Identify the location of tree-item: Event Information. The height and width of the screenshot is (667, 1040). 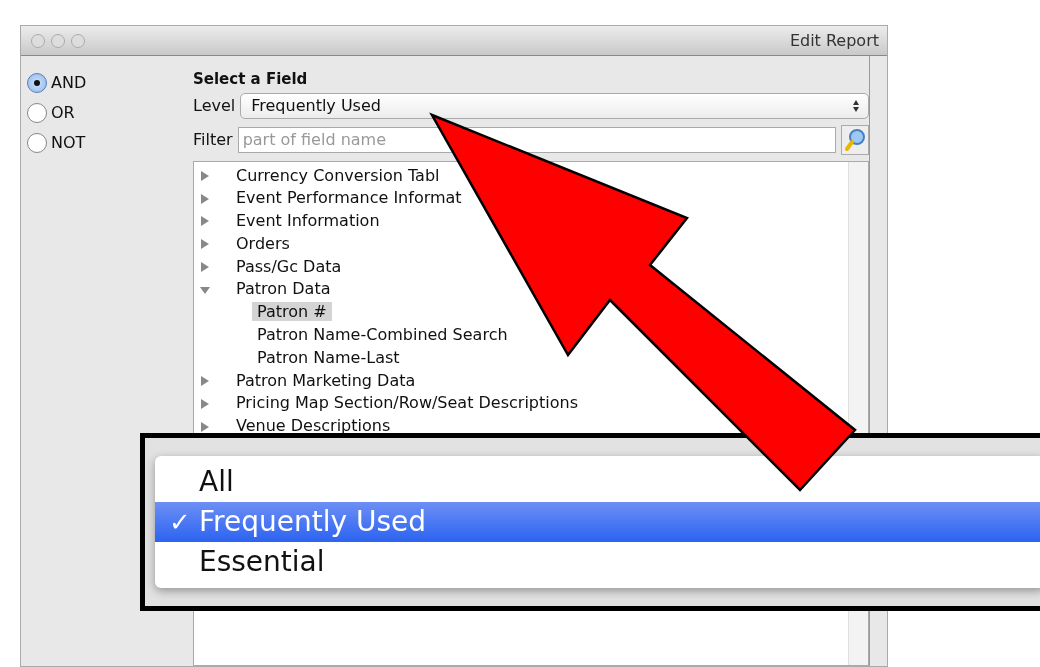
(290, 221).